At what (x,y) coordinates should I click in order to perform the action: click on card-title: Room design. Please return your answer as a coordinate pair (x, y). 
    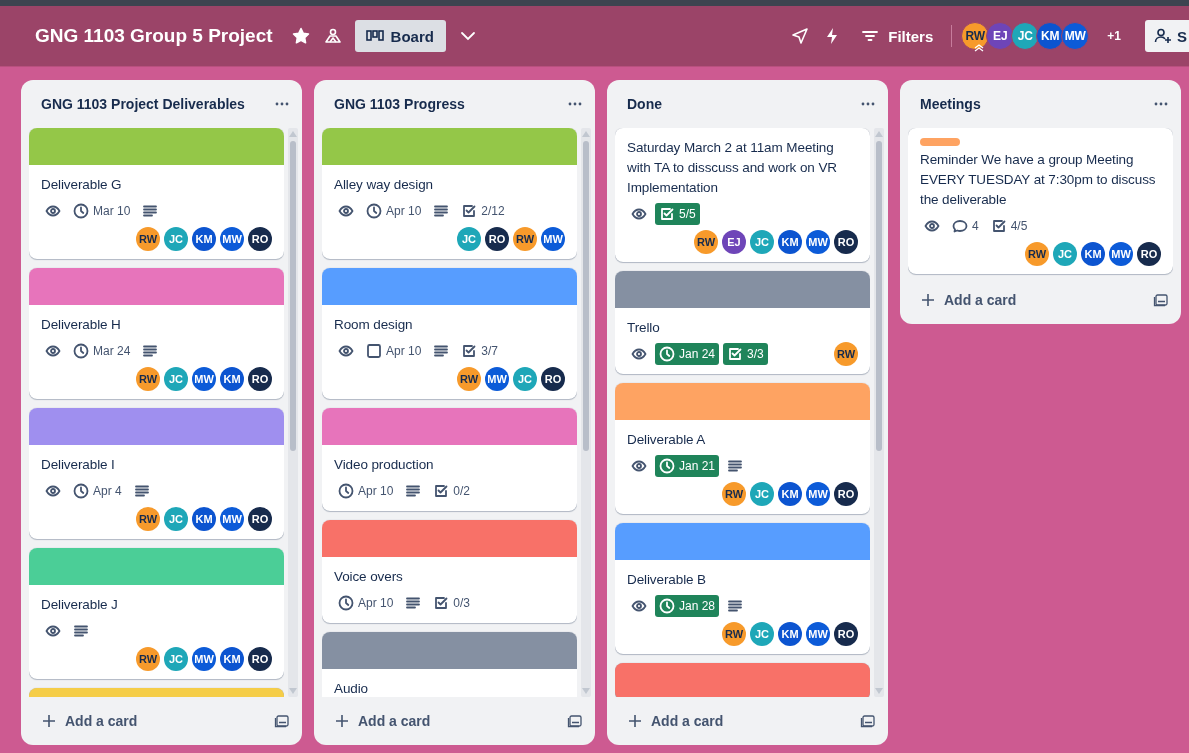
    Looking at the image, I should click on (374, 325).